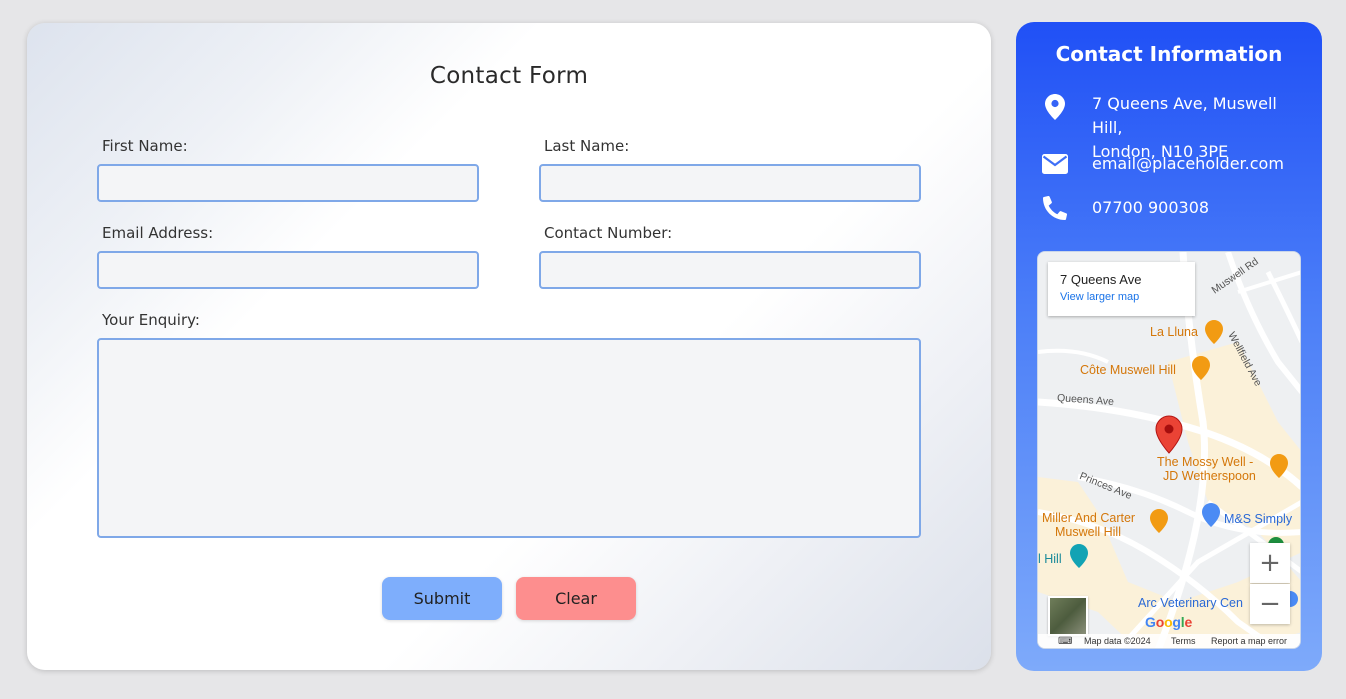 The width and height of the screenshot is (1346, 699). I want to click on last-name-input, so click(730, 183).